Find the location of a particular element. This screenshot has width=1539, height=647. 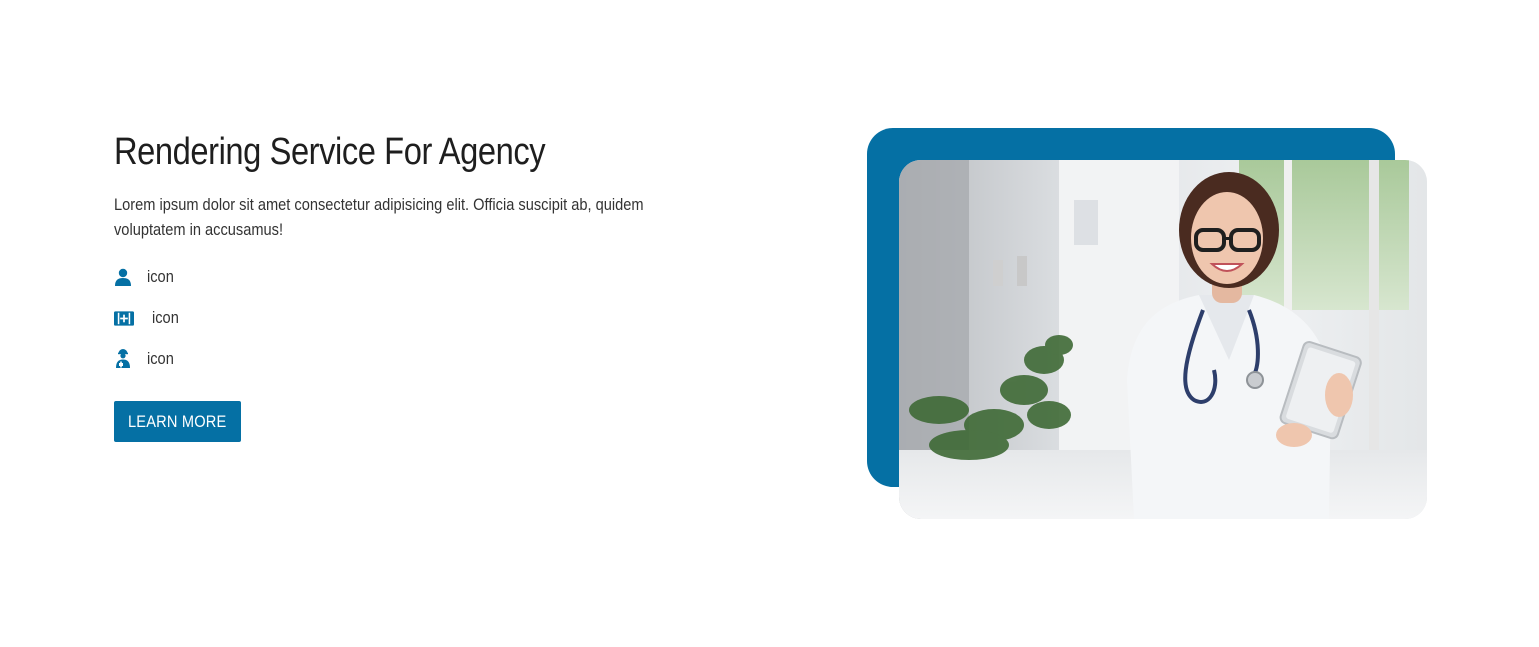

feature-item-patient: icon is located at coordinates (404, 358).